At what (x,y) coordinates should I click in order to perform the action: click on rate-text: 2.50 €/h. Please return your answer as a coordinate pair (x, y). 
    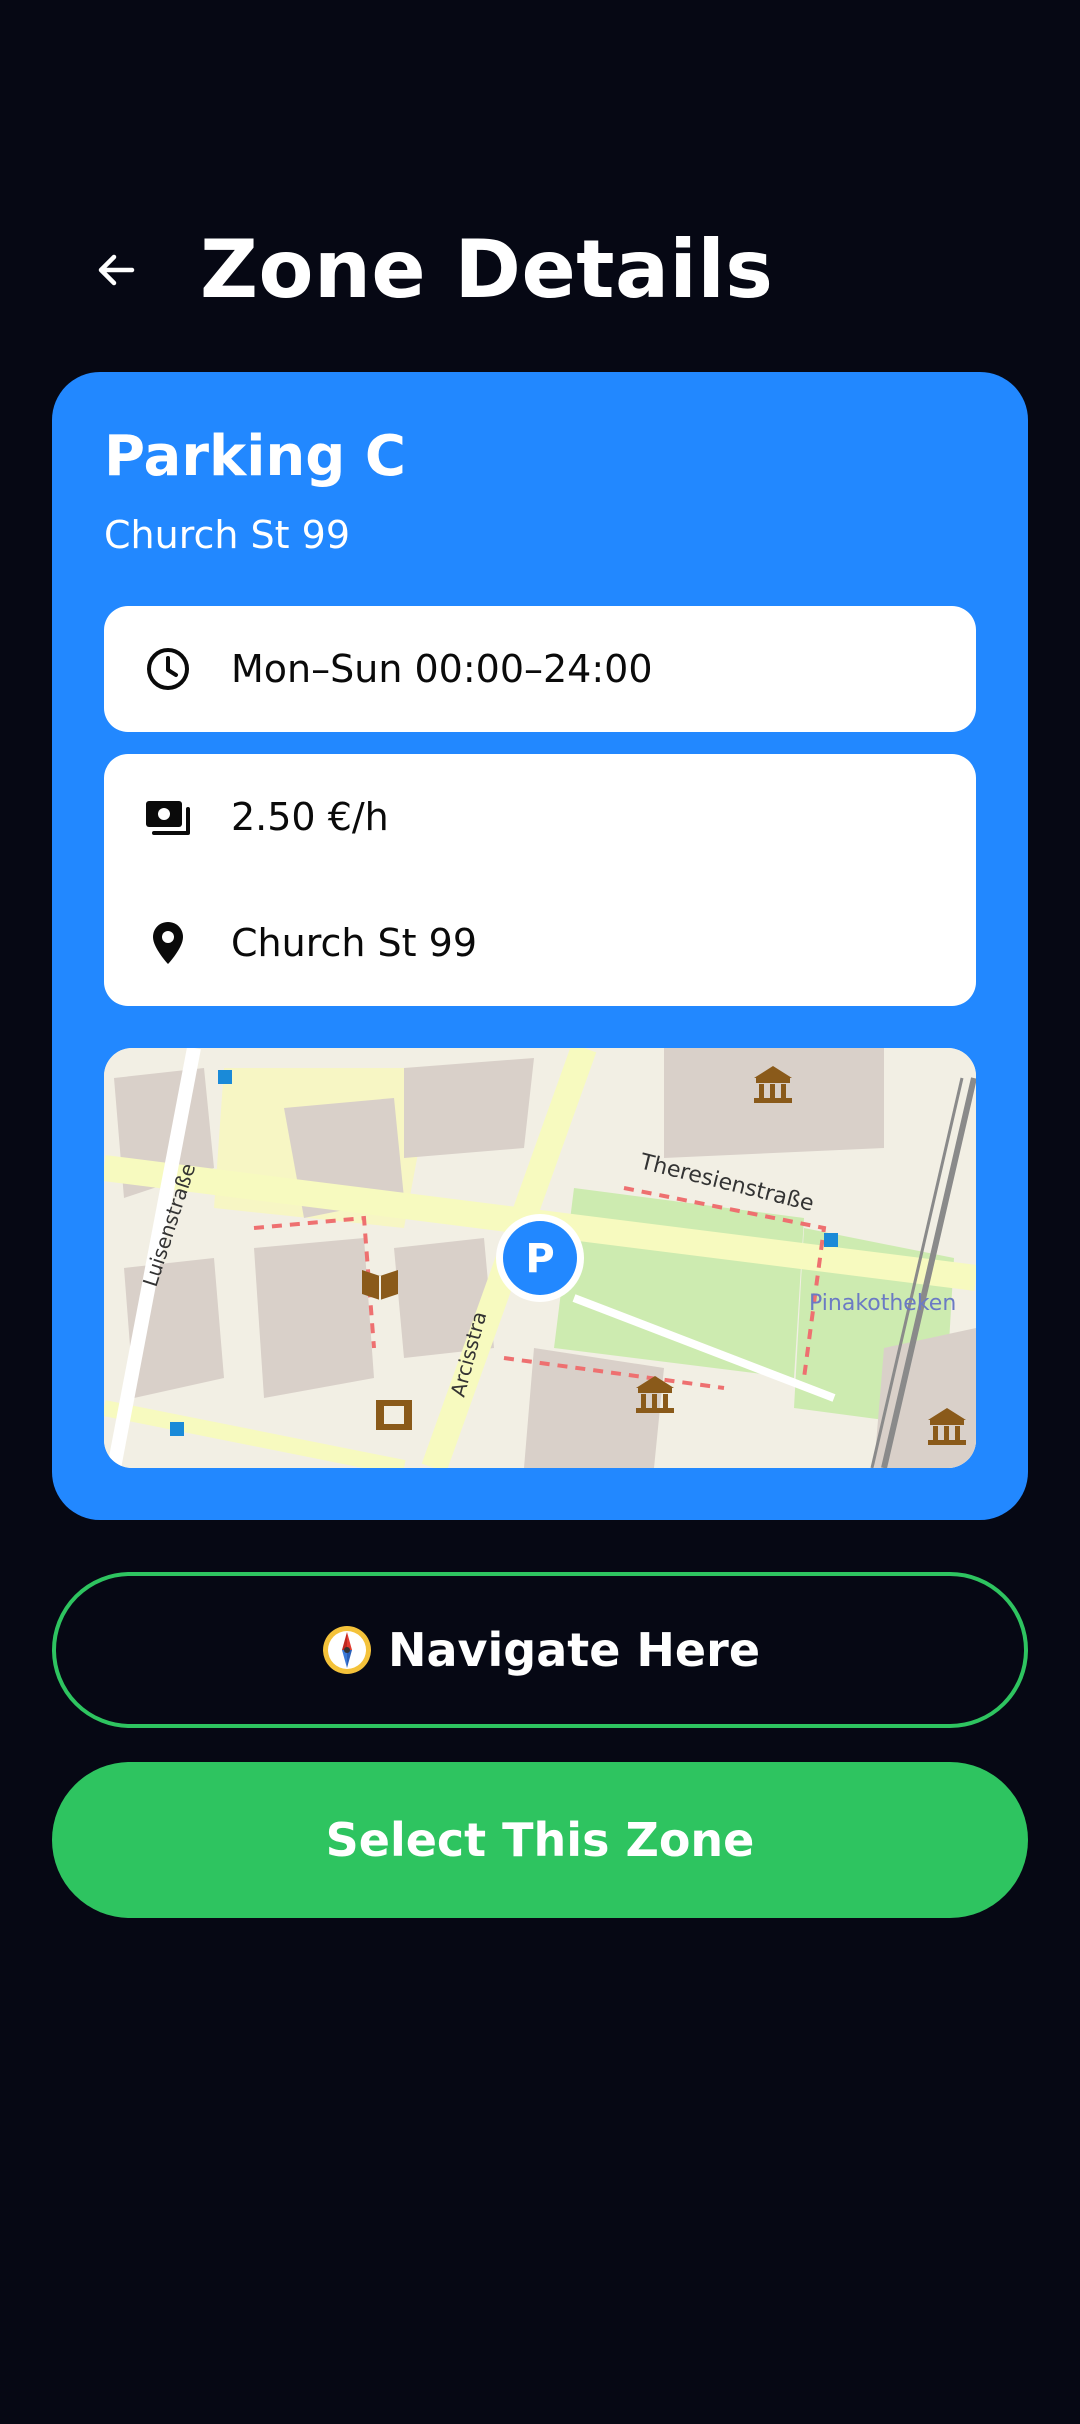
    Looking at the image, I should click on (310, 817).